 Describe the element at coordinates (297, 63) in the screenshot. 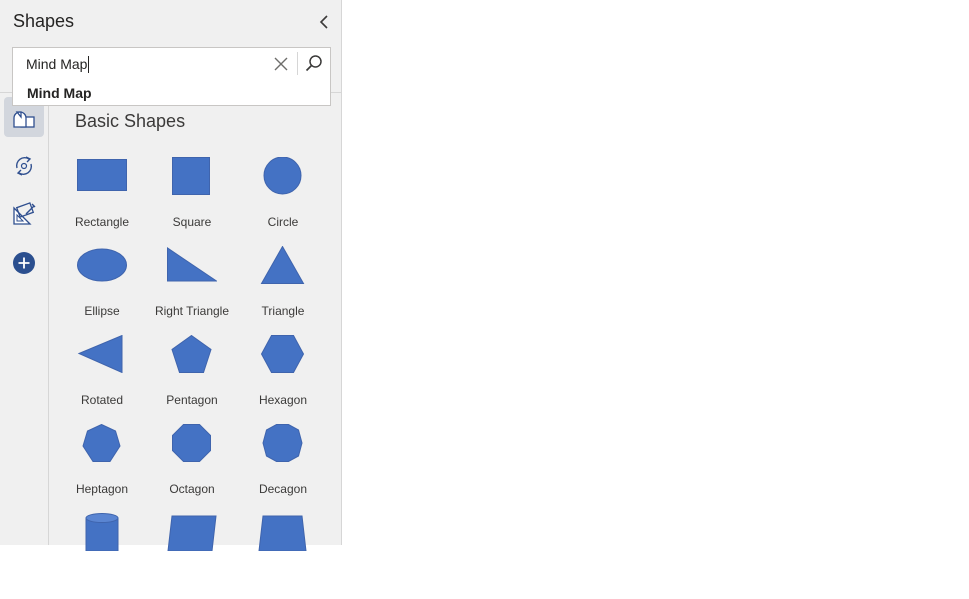

I see `search-divider` at that location.